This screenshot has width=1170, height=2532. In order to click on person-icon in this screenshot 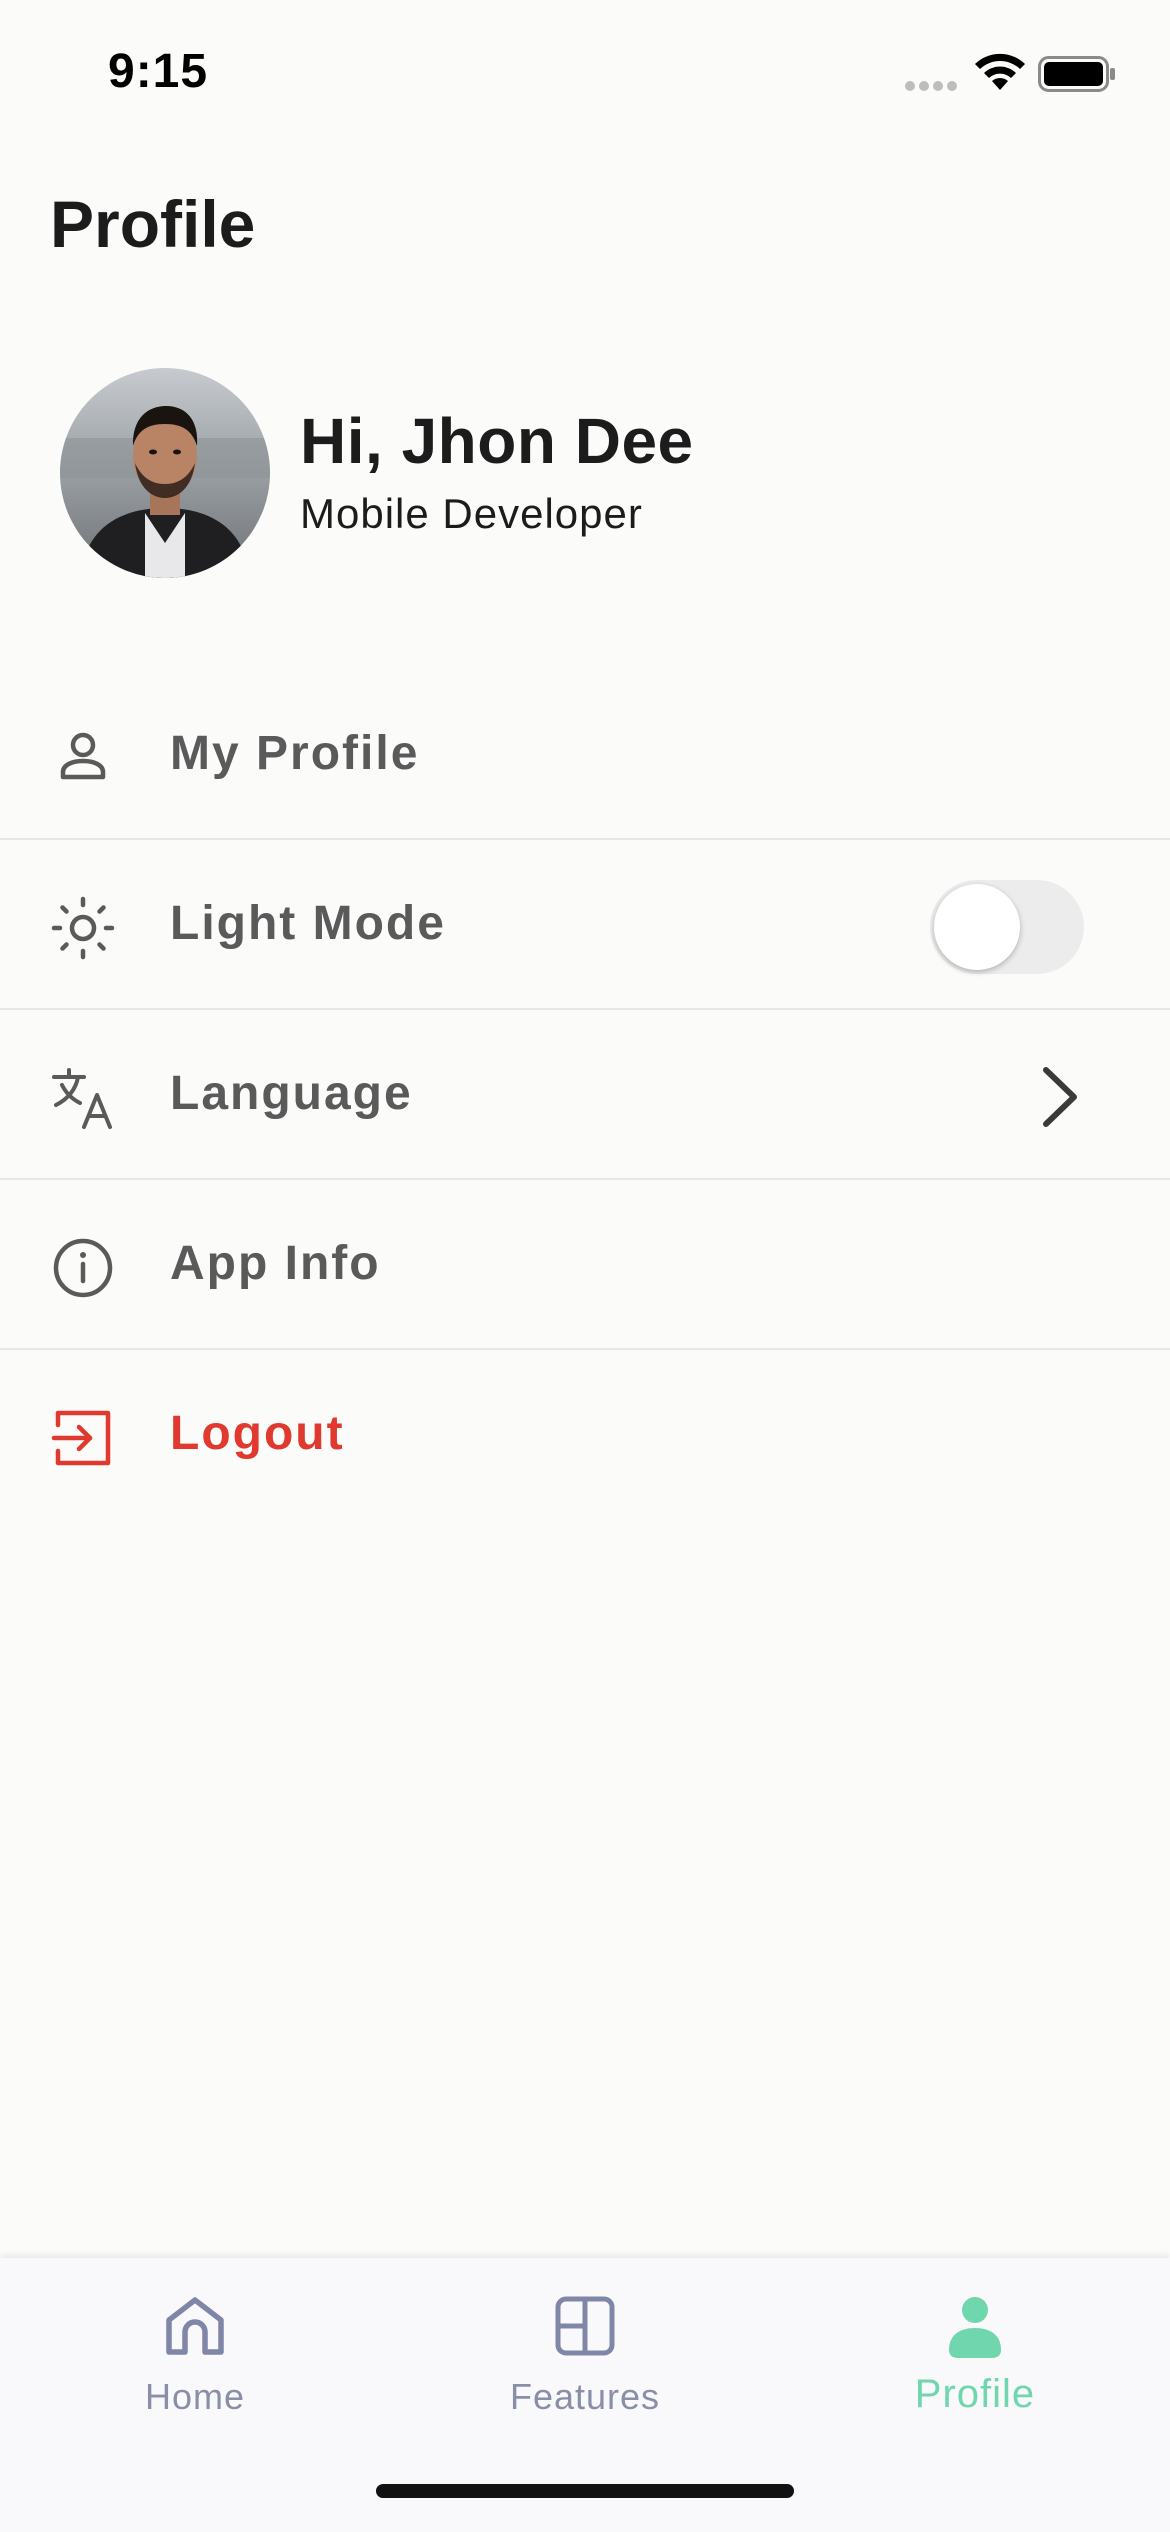, I will do `click(83, 756)`.